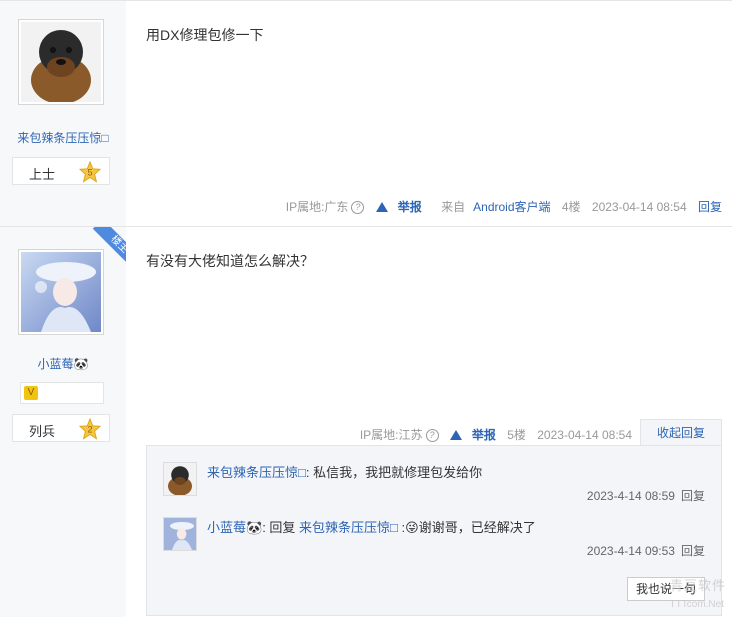  I want to click on svg-text: 5, so click(89, 173).